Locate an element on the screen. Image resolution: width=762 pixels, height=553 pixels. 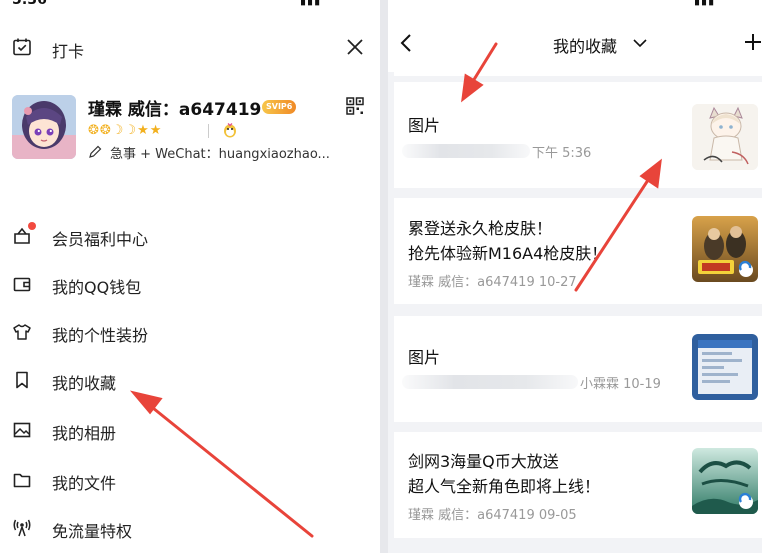
profile-name: 瑾霖 威信：a647419 is located at coordinates (175, 110).